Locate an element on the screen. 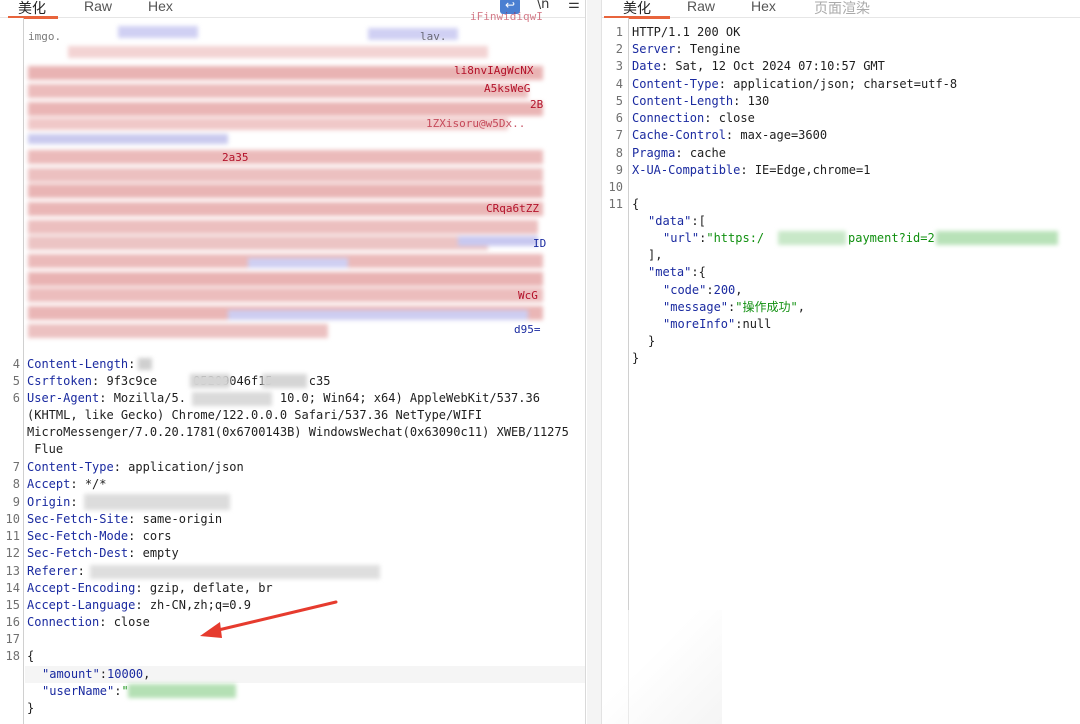 This screenshot has width=1080, height=724. line-number: 14 is located at coordinates (12, 588).